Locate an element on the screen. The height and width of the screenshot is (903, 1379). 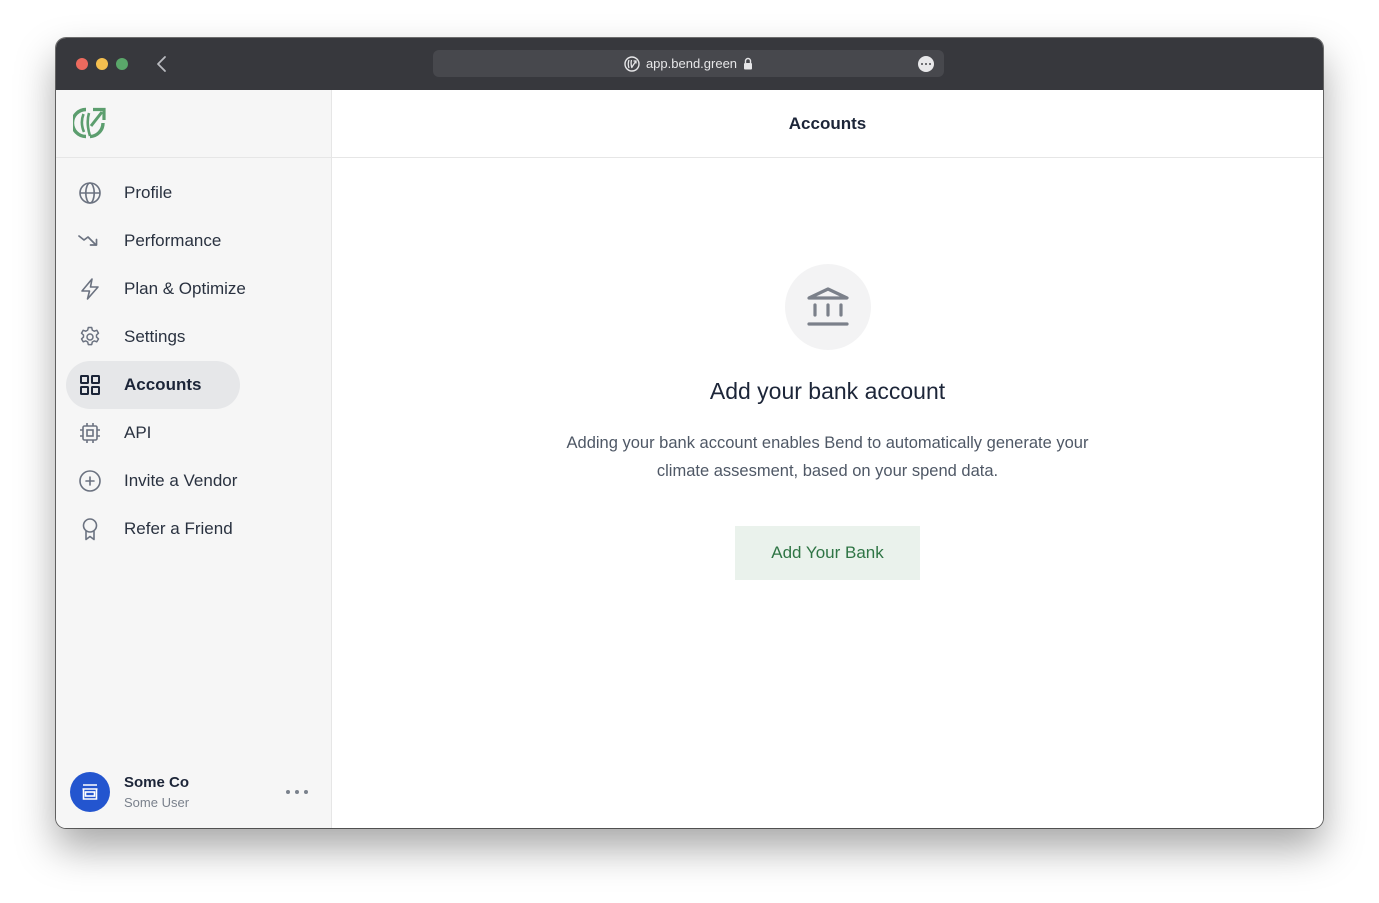
gear-icon is located at coordinates (90, 336).